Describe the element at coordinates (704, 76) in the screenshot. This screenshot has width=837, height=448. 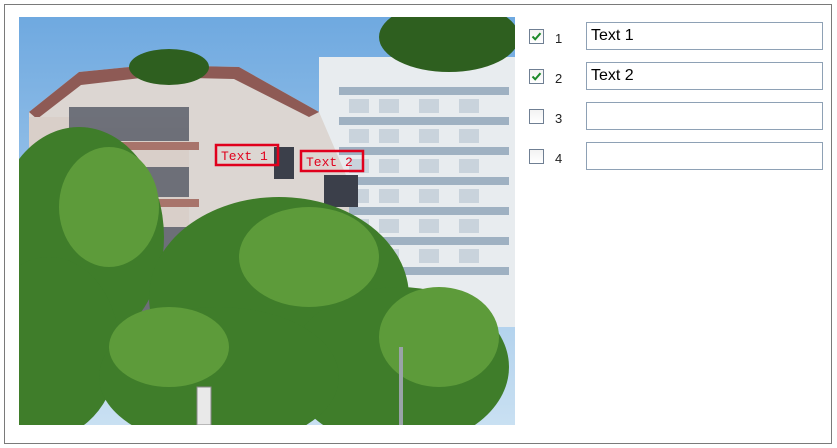
I see `osd-row-2-text-field` at that location.